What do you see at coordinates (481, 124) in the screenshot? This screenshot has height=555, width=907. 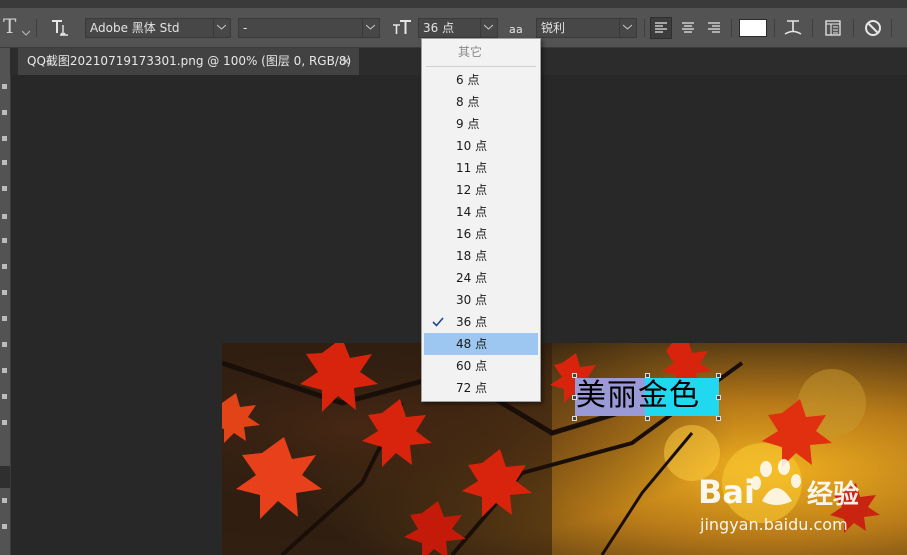 I see `menu-item-9: 9 点` at bounding box center [481, 124].